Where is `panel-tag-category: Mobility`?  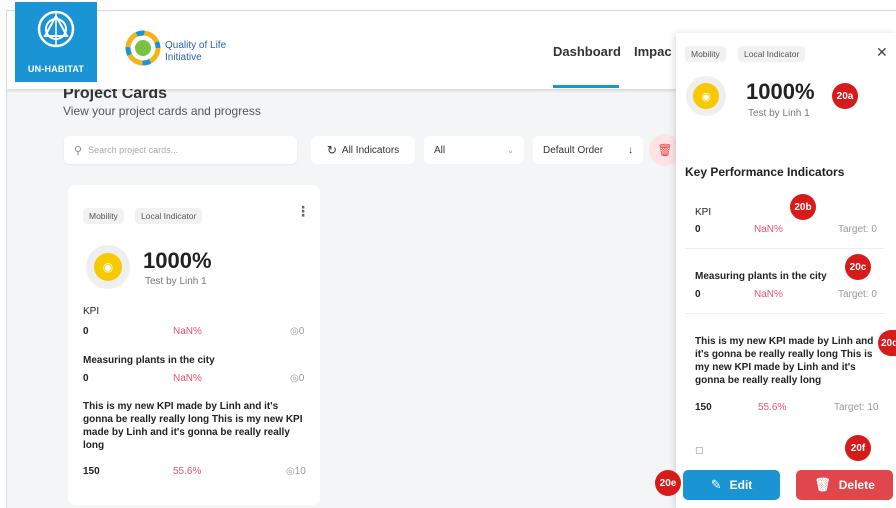
panel-tag-category: Mobility is located at coordinates (705, 54).